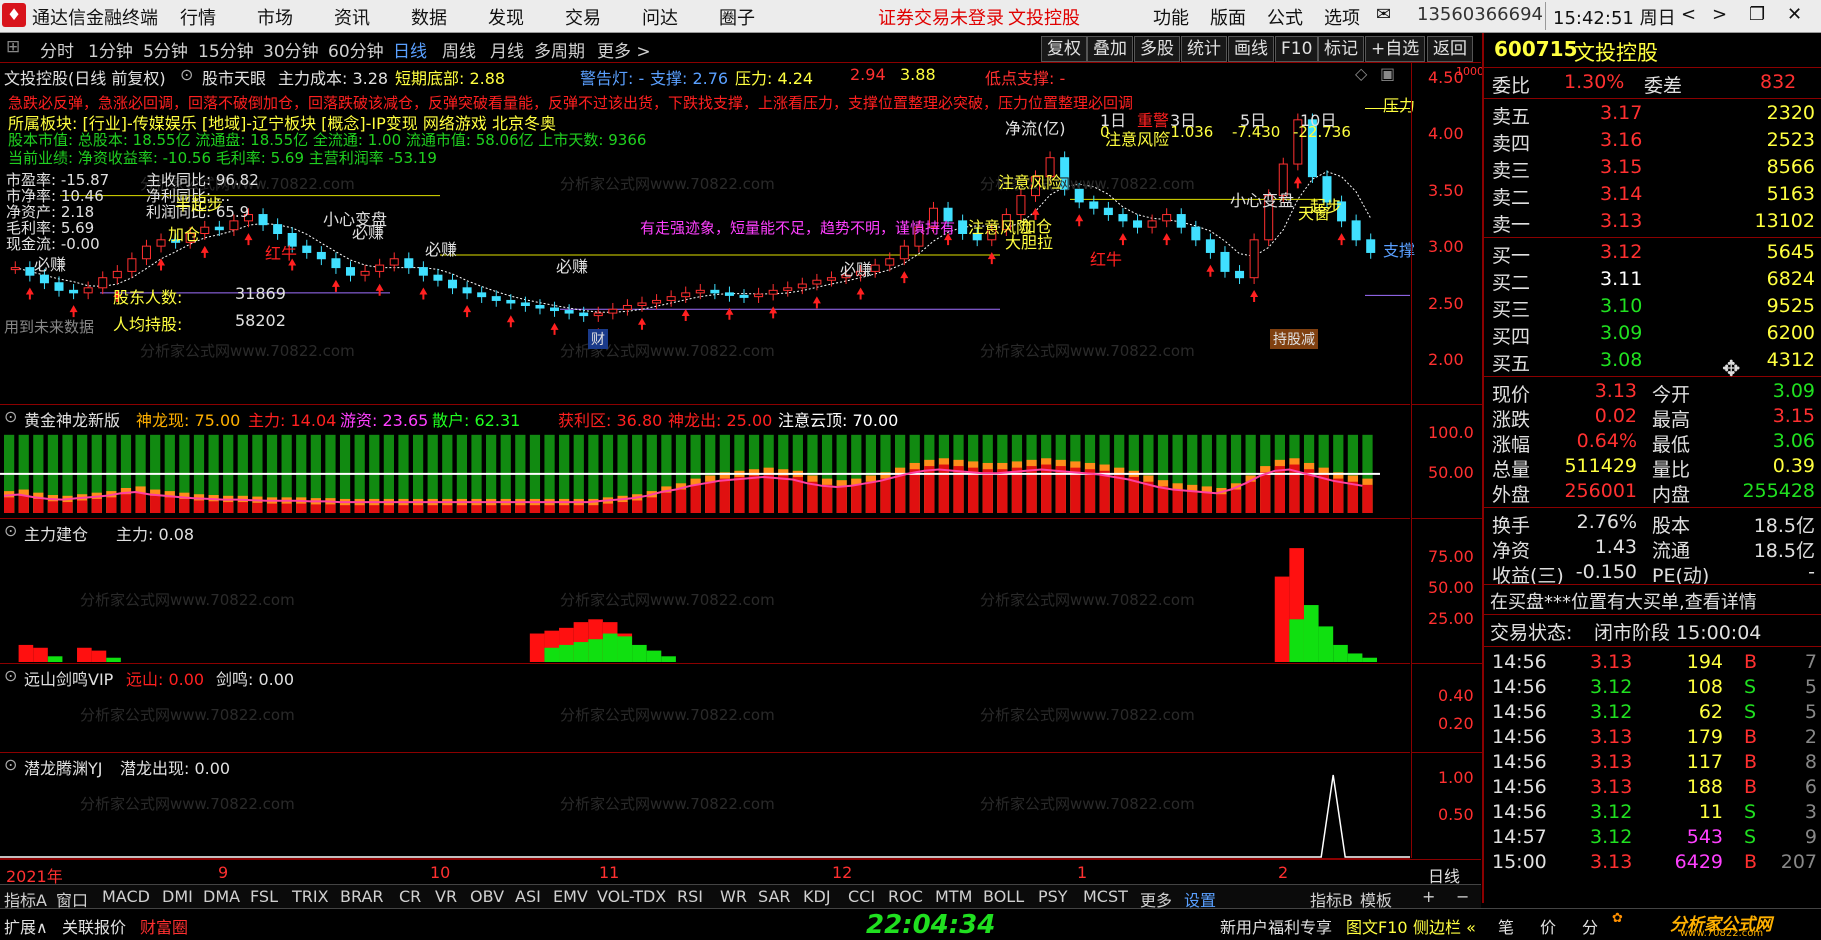  Describe the element at coordinates (1506, 926) in the screenshot. I see `tab-ticks: 笔` at that location.